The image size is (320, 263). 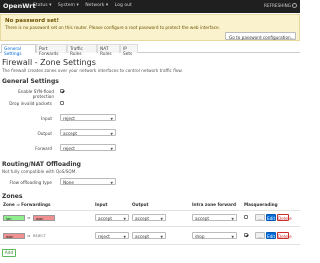 I want to click on lan-input-select: accept ▼, so click(x=112, y=217).